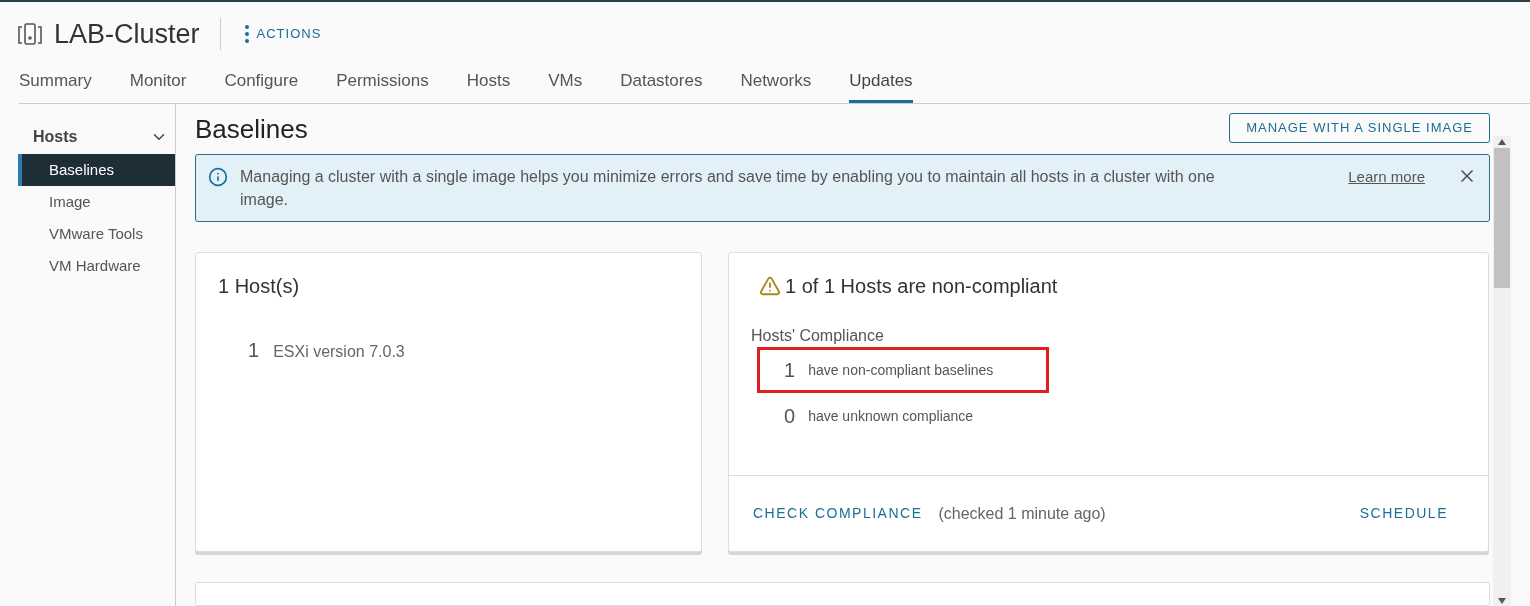  What do you see at coordinates (96, 202) in the screenshot?
I see `sidebar-item: Image` at bounding box center [96, 202].